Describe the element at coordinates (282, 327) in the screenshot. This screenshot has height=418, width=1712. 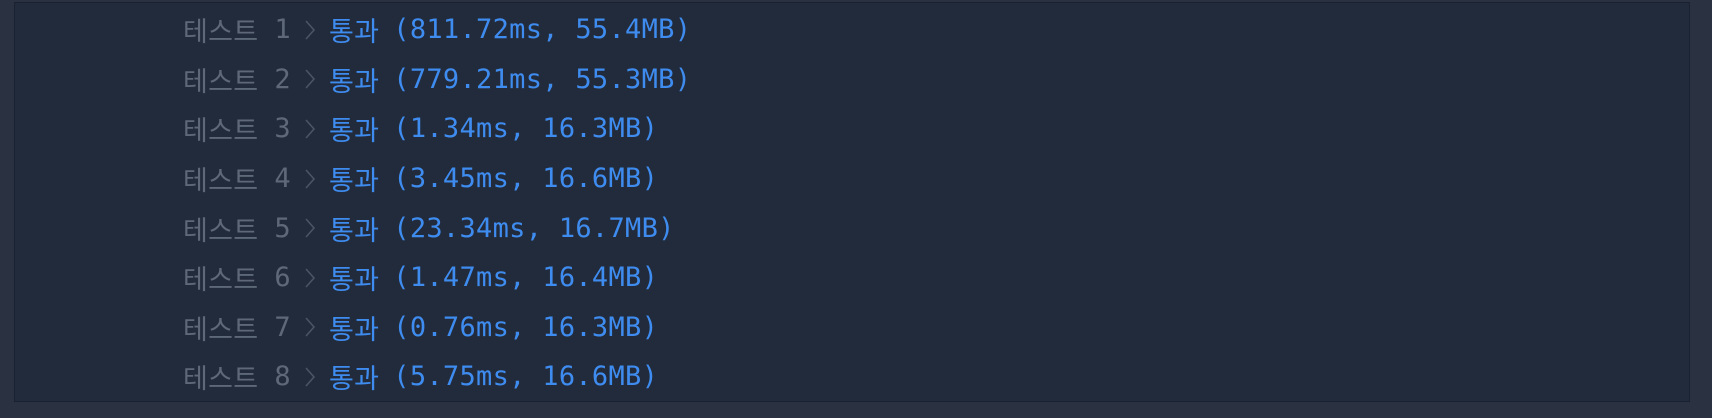
I see `test-number: 7` at that location.